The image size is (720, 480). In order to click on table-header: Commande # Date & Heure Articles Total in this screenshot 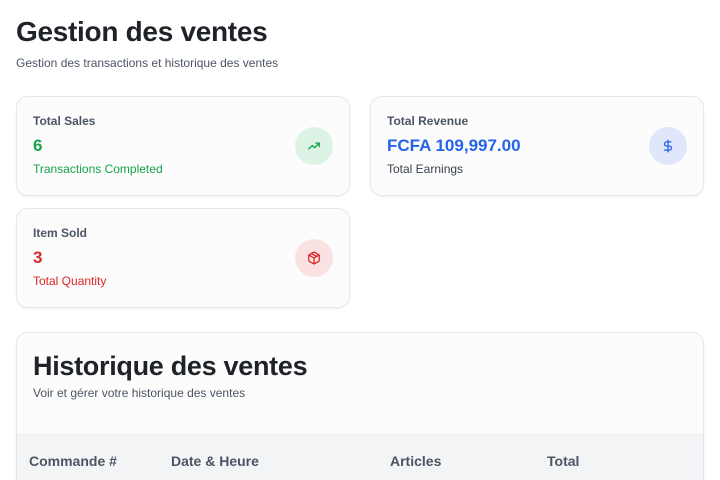, I will do `click(360, 456)`.